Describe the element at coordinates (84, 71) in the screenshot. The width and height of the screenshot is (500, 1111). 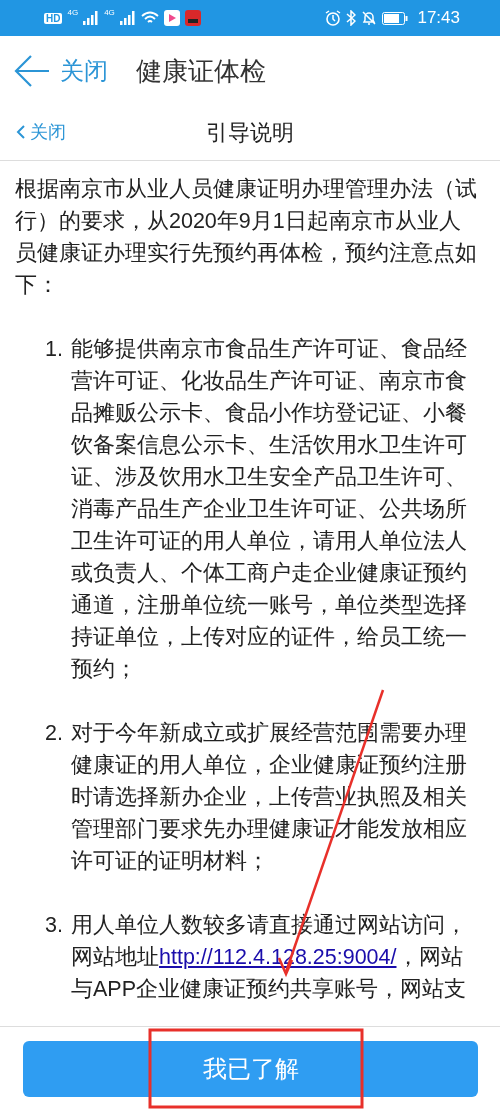
I see `close-link: 关闭` at that location.